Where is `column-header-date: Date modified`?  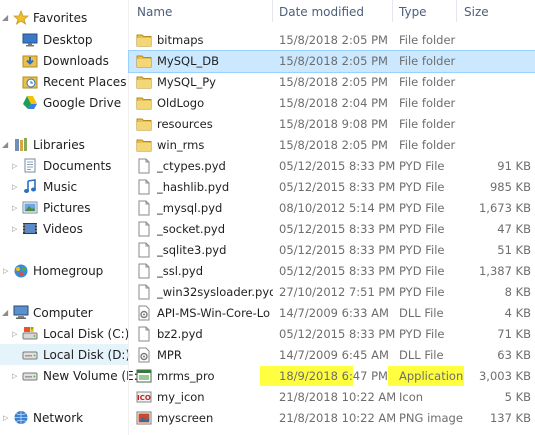 column-header-date: Date modified is located at coordinates (321, 12).